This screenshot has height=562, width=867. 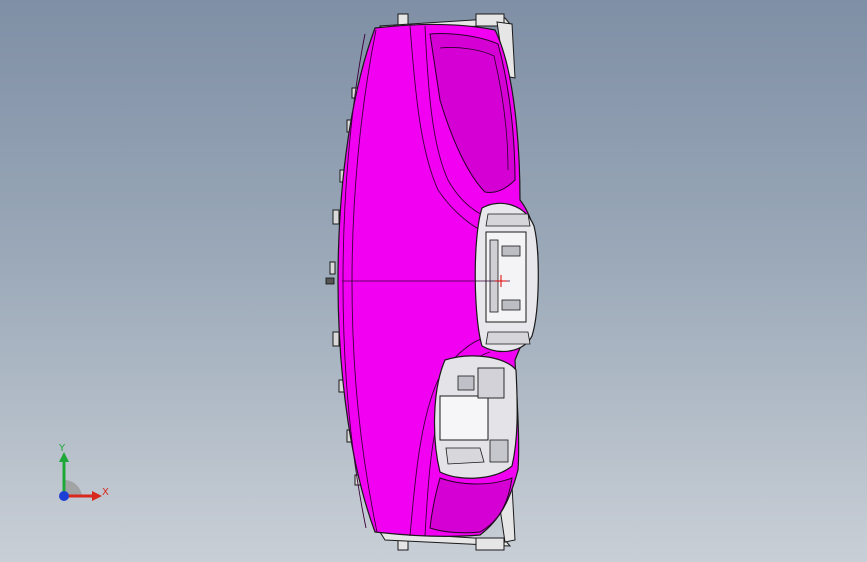 I want to click on lower-compartment-opening, so click(x=475, y=417).